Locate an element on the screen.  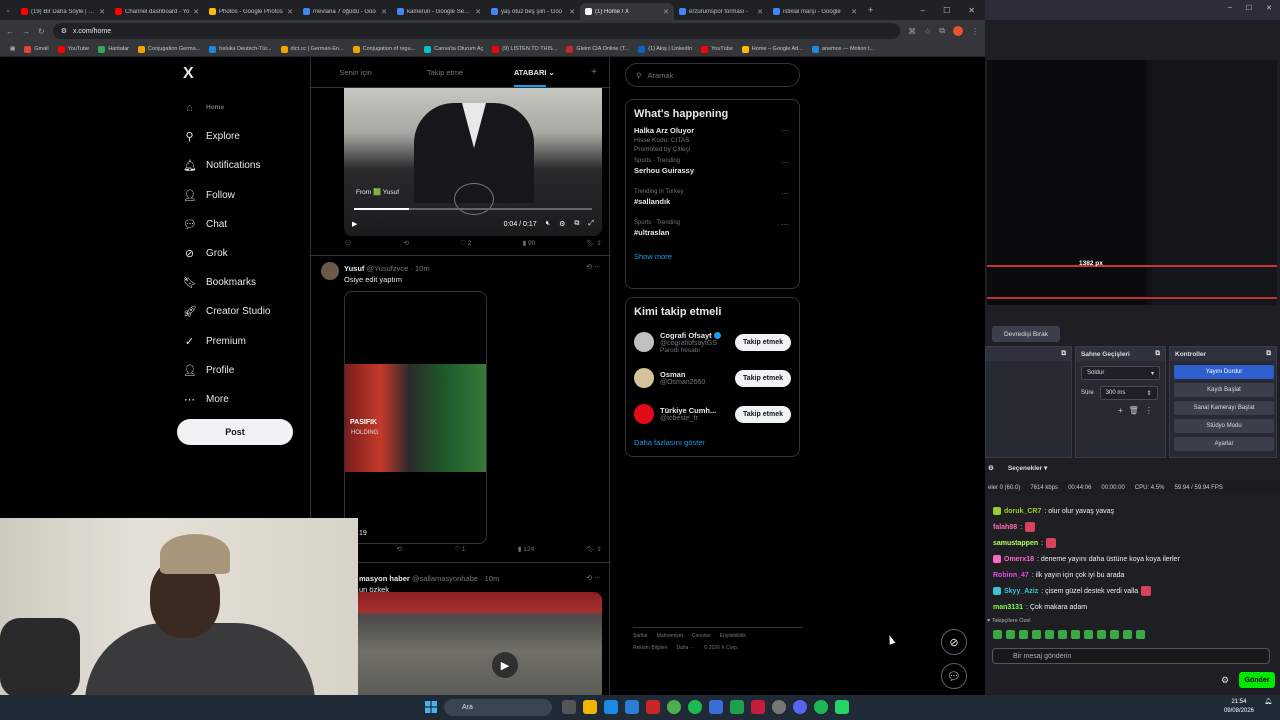
chat-settings-icon: ⚙ is located at coordinates (1225, 680).